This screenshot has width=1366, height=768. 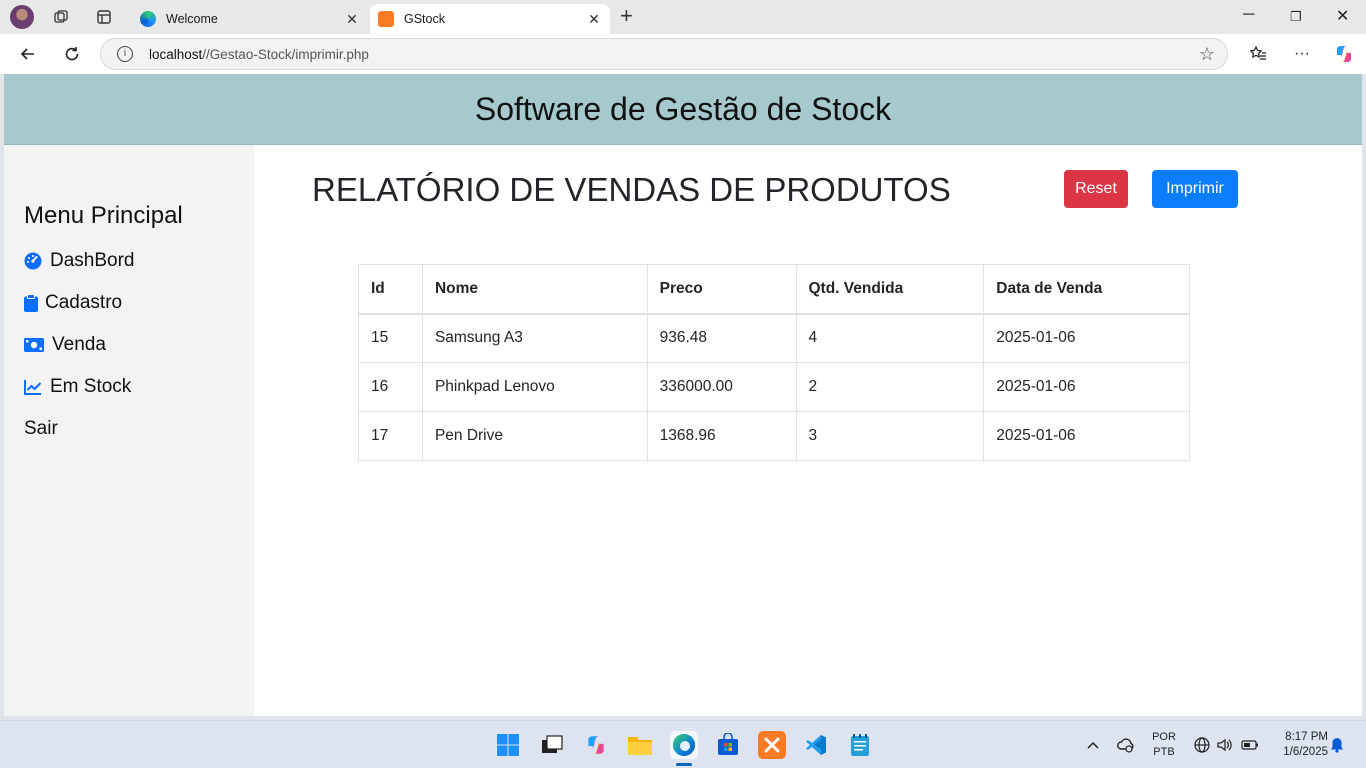 I want to click on table-cell: 17, so click(x=390, y=436).